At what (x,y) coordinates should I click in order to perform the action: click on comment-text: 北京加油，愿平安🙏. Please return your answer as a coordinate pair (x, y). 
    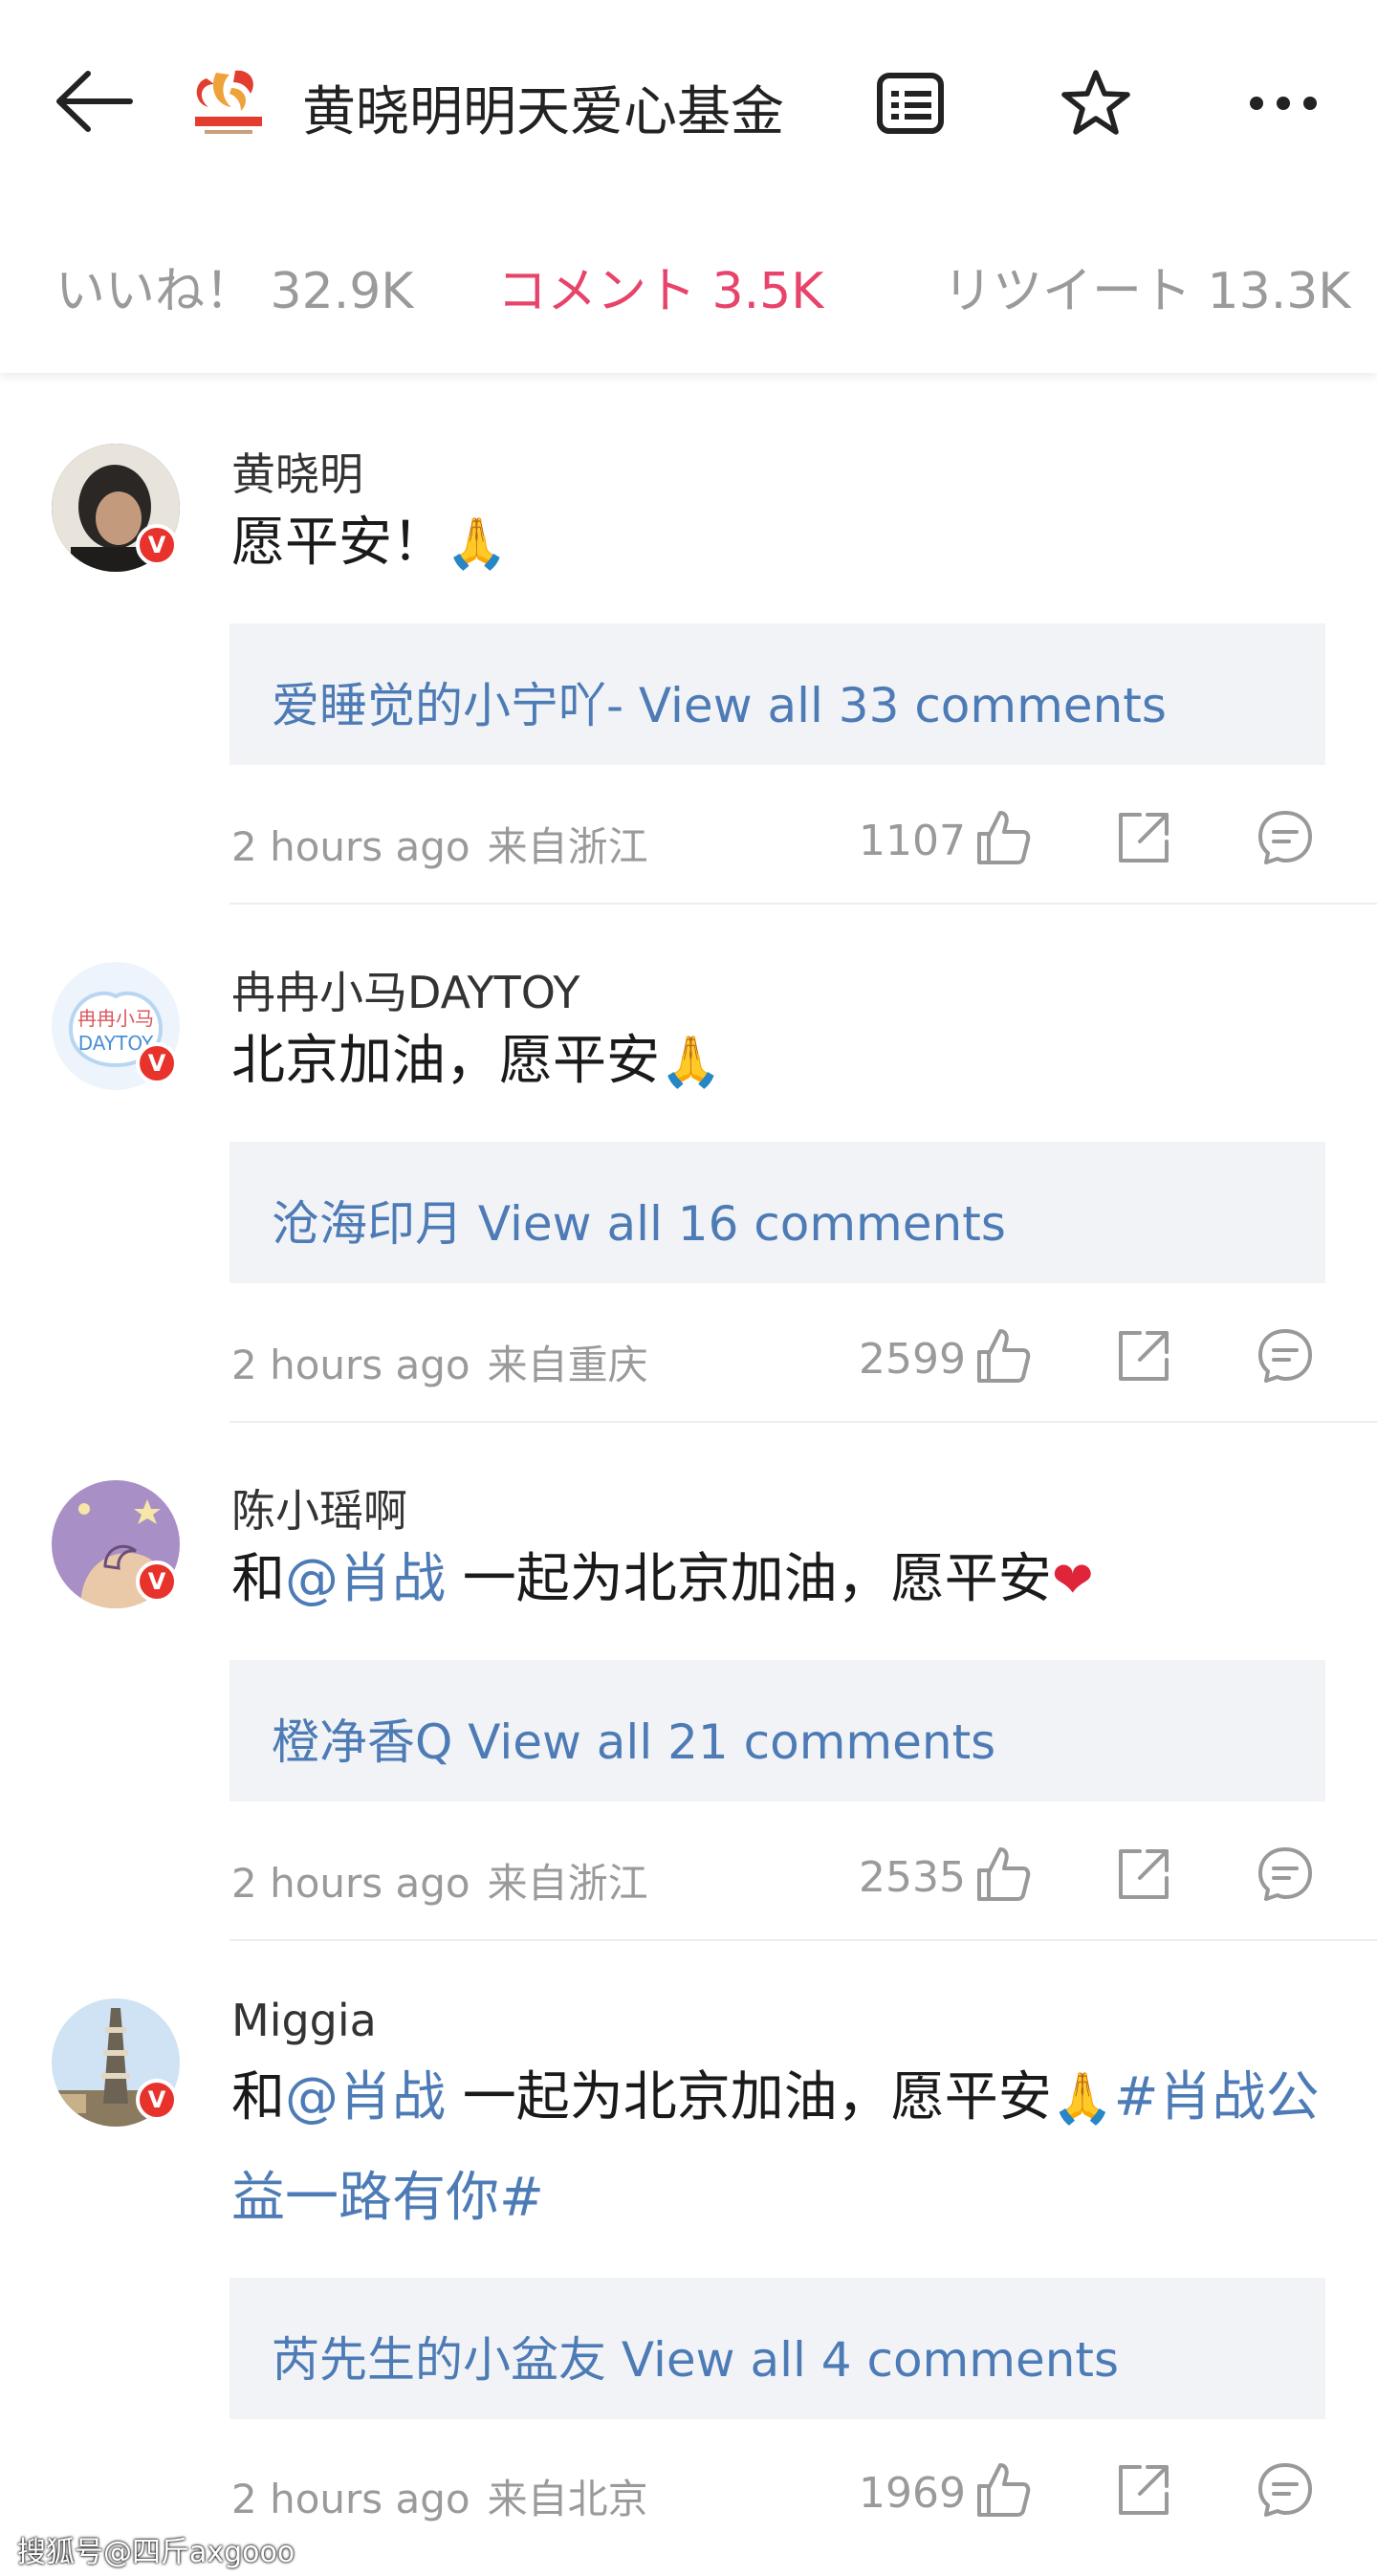
    Looking at the image, I should click on (781, 1062).